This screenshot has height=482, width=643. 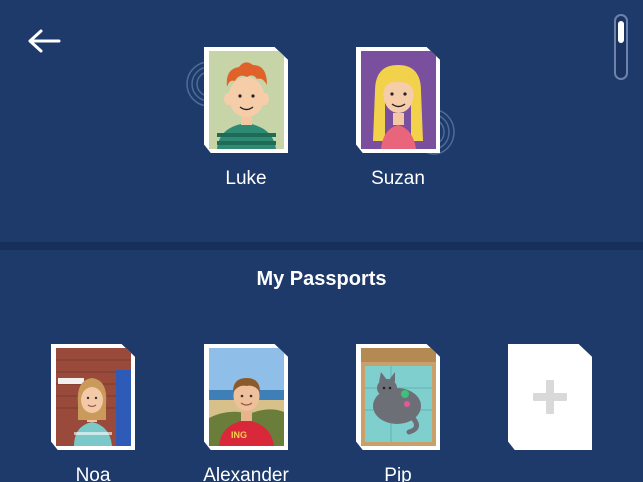 I want to click on photo-boy-thumbnail: ING, so click(x=246, y=397).